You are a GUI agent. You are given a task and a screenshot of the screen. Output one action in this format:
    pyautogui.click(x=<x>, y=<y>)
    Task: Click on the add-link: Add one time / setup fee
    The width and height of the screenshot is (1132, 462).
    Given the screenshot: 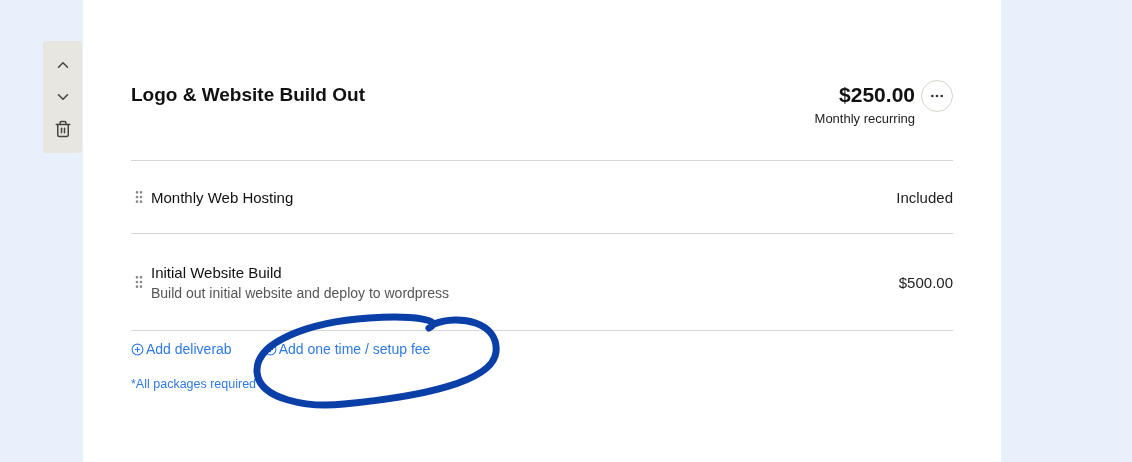 What is the action you would take?
    pyautogui.click(x=347, y=349)
    